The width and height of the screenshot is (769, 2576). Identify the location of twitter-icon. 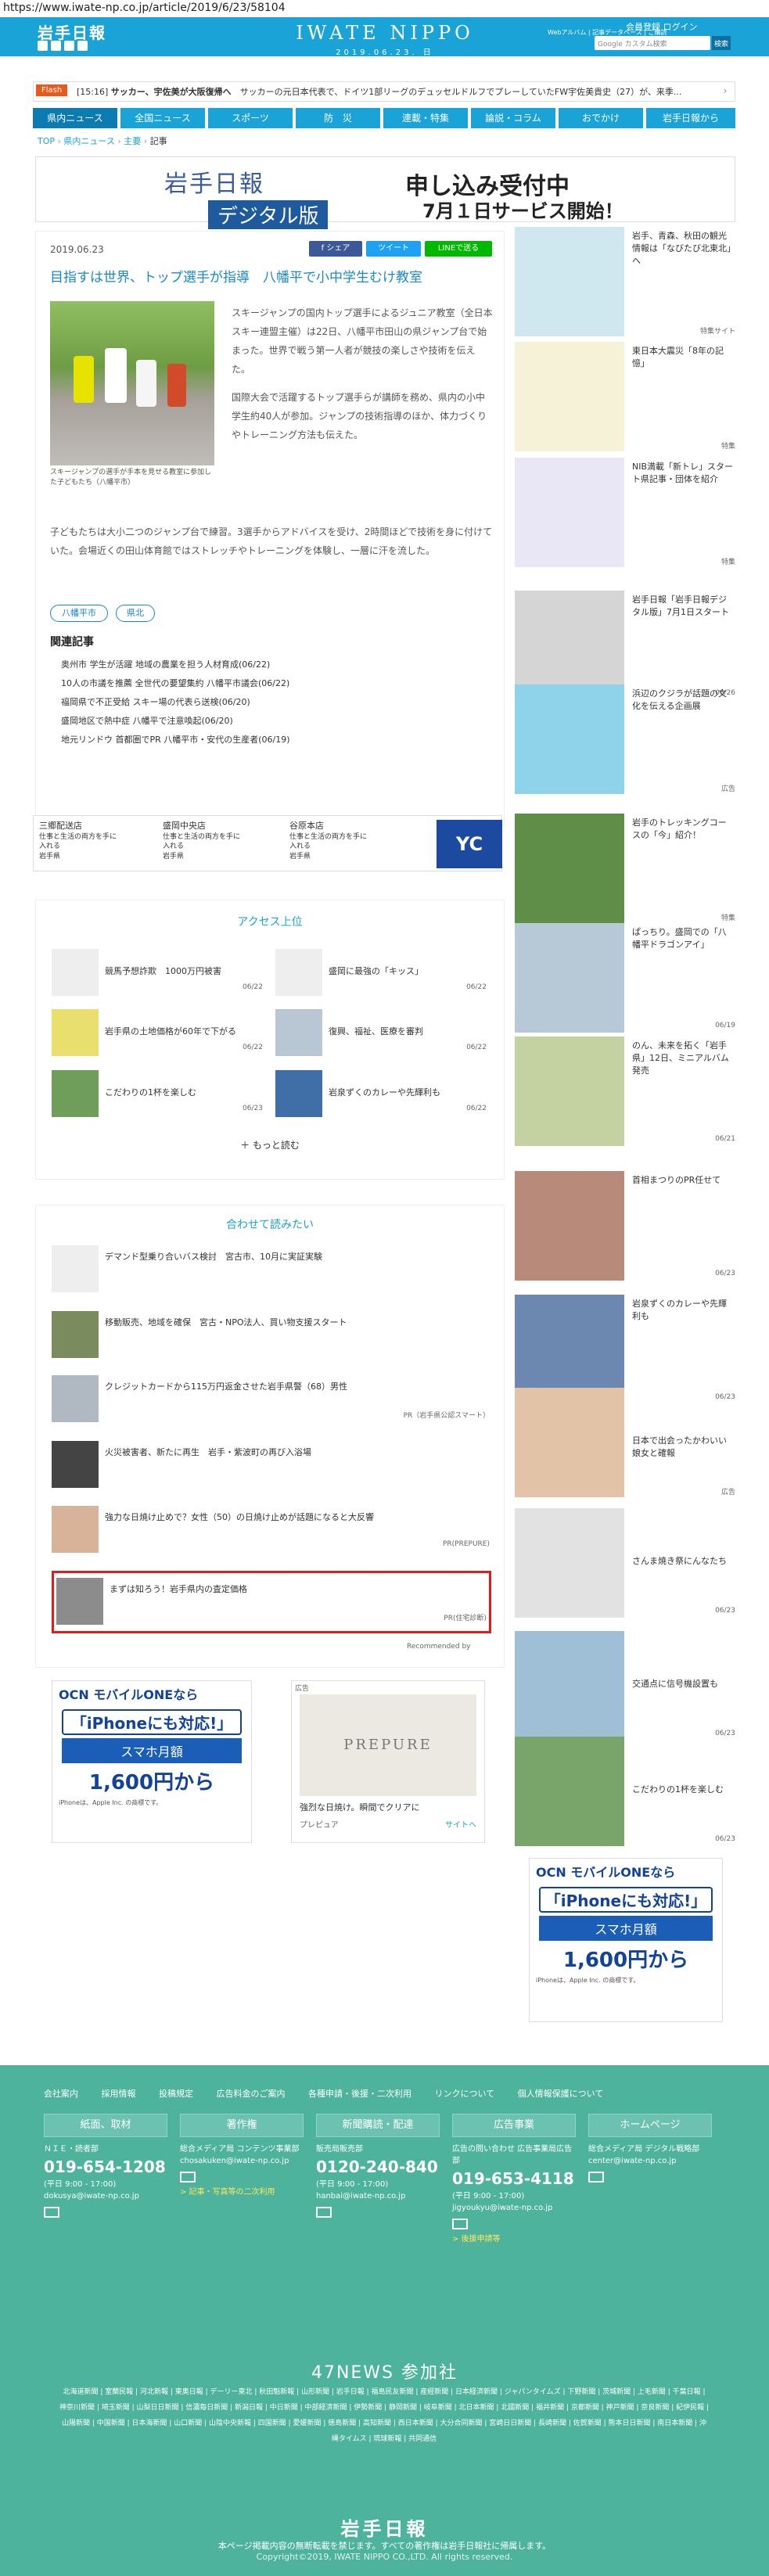
(43, 46).